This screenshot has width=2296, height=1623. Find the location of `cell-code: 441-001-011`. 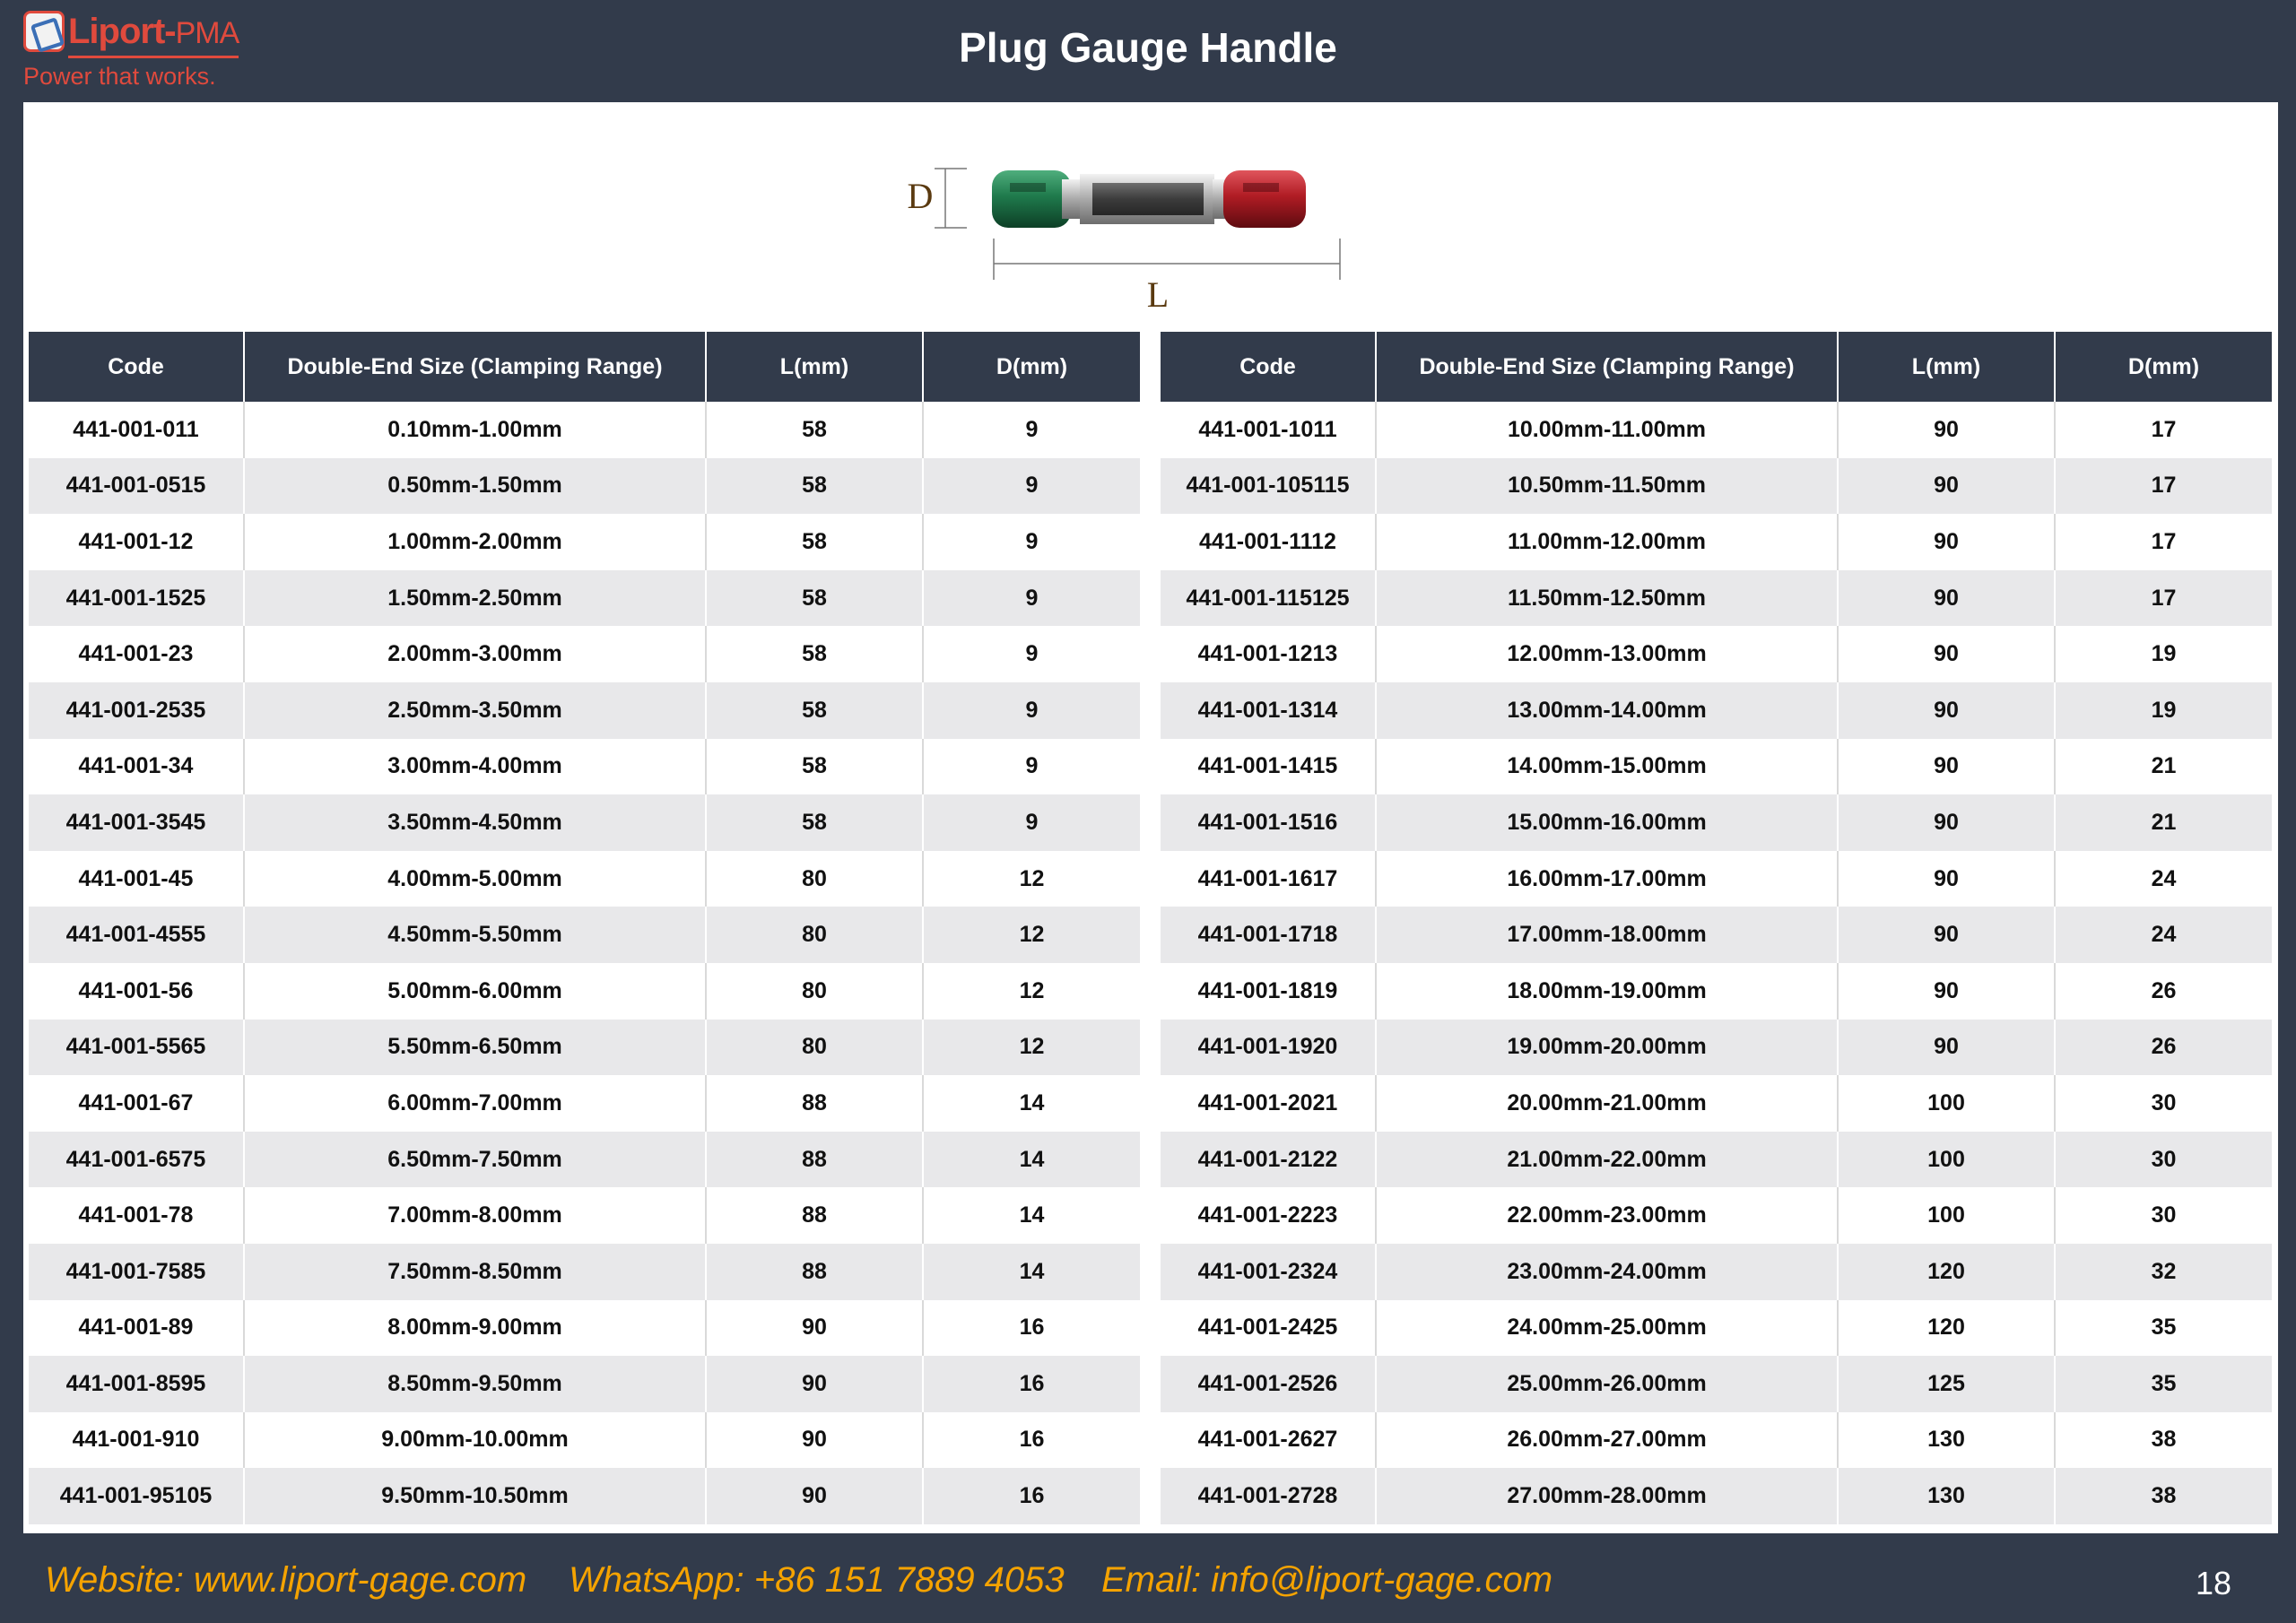

cell-code: 441-001-011 is located at coordinates (137, 430).